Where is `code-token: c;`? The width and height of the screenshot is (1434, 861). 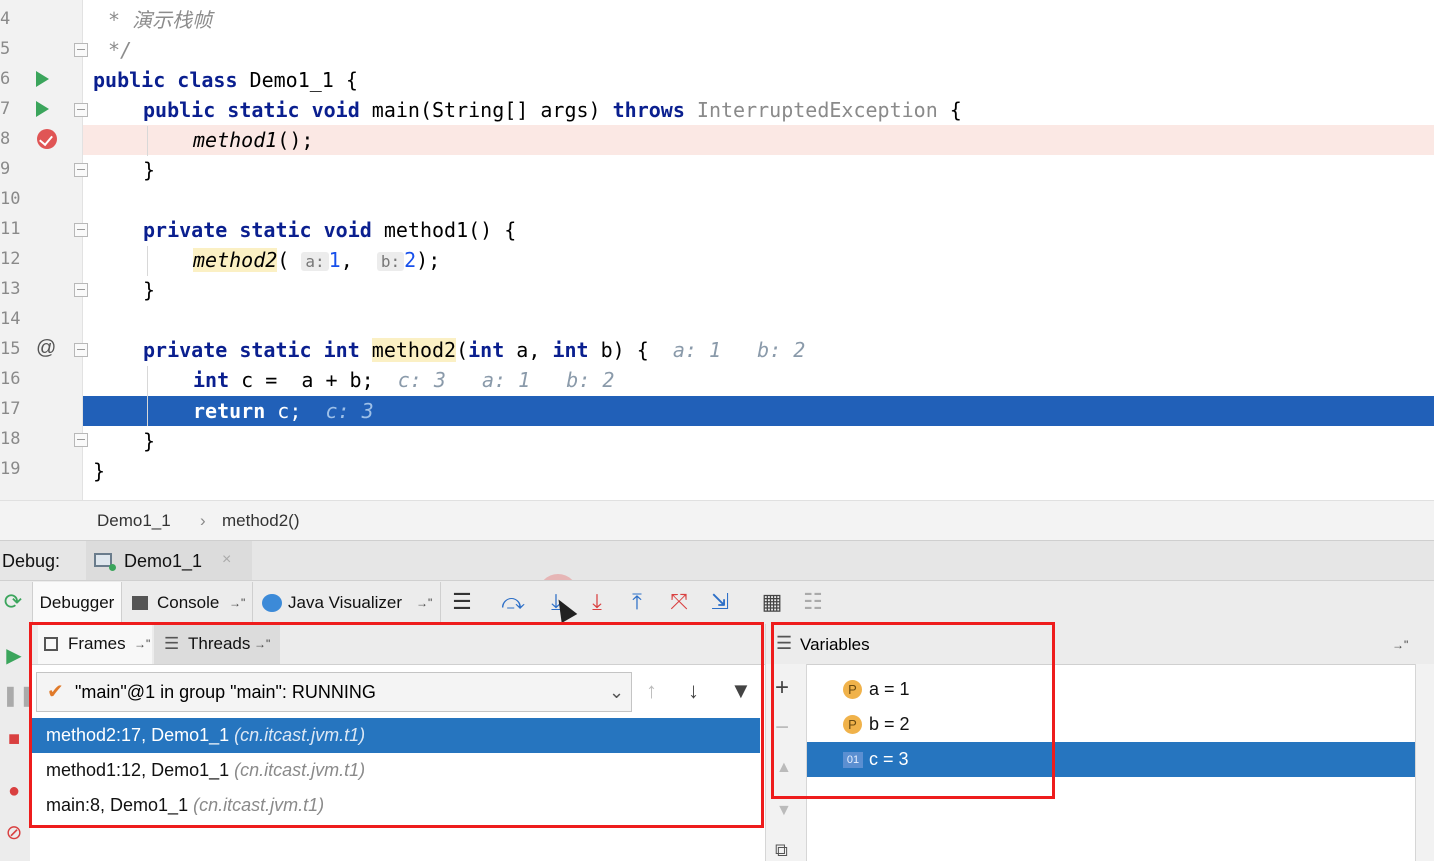
code-token: c; is located at coordinates (283, 411).